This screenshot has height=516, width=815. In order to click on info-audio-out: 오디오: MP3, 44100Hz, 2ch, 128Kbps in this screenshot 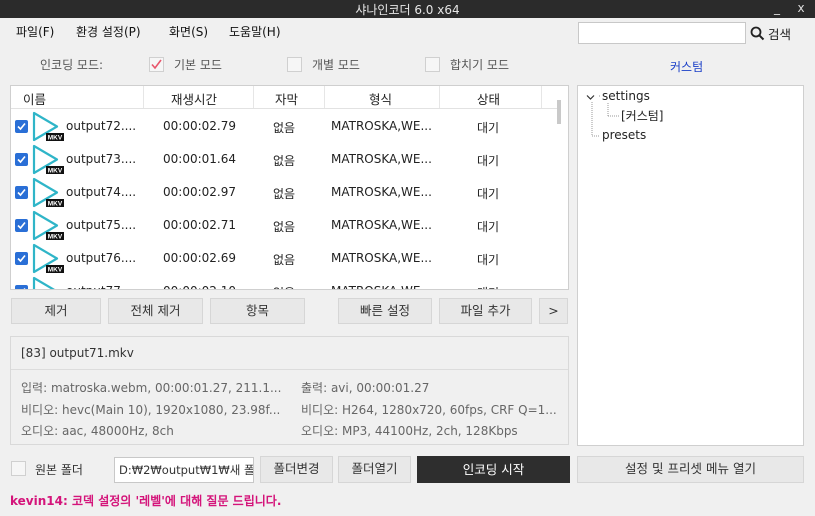, I will do `click(409, 431)`.